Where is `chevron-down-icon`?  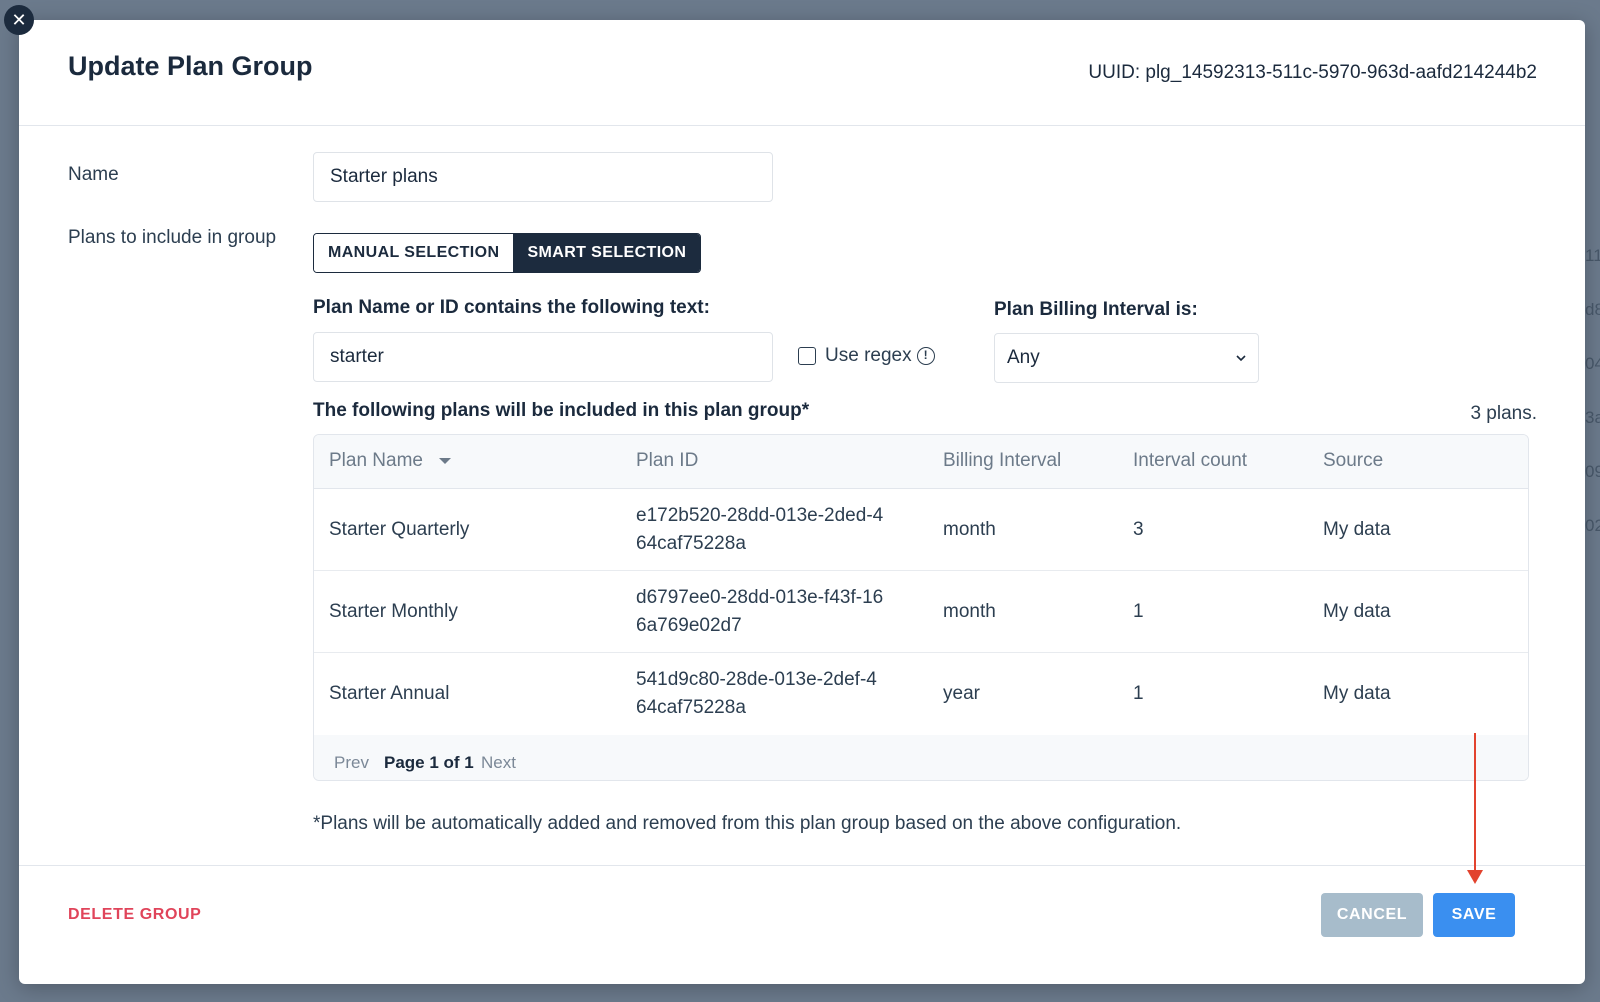
chevron-down-icon is located at coordinates (1241, 358).